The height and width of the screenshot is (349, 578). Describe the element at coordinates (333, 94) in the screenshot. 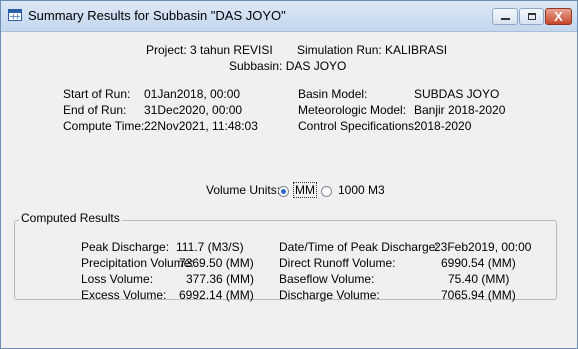

I see `basin-model-label: Basin Model:` at that location.